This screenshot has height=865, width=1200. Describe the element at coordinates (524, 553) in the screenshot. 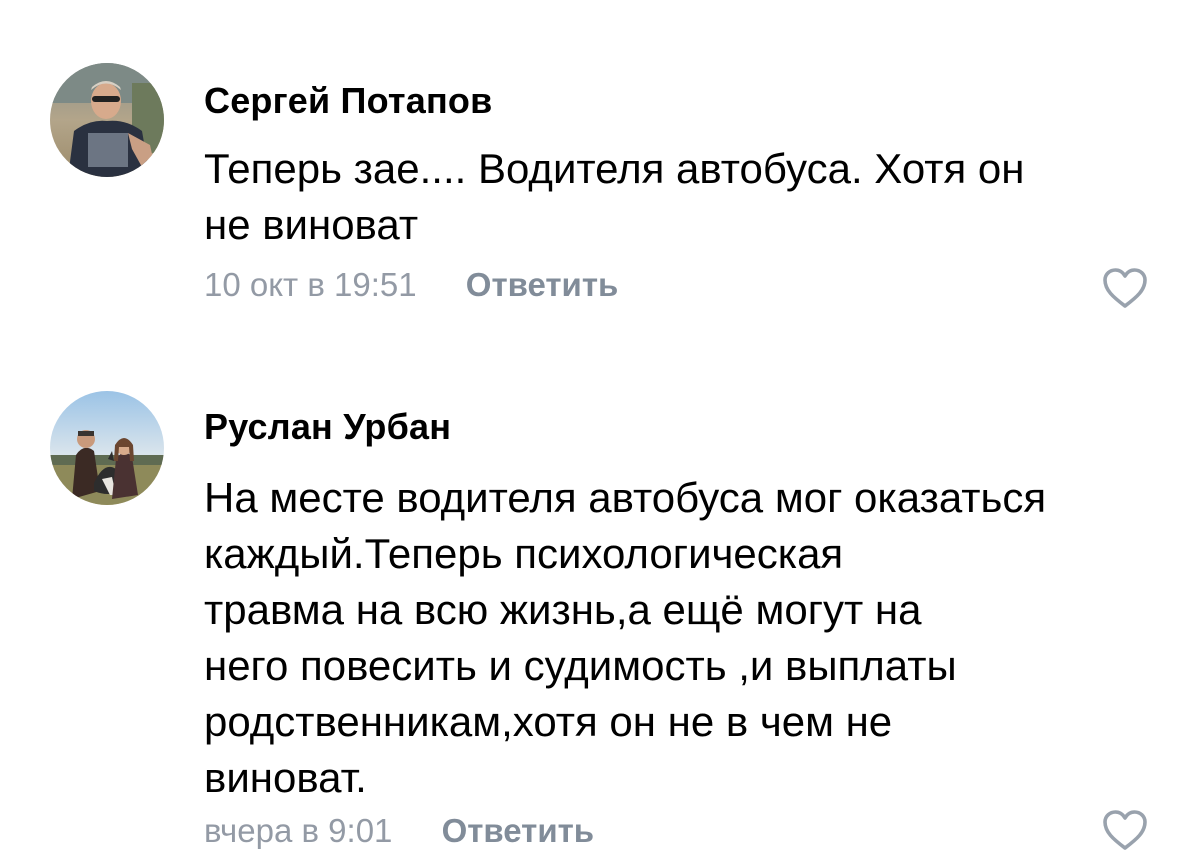

I see `comment-text-line: каждый.Теперь психологическая` at that location.